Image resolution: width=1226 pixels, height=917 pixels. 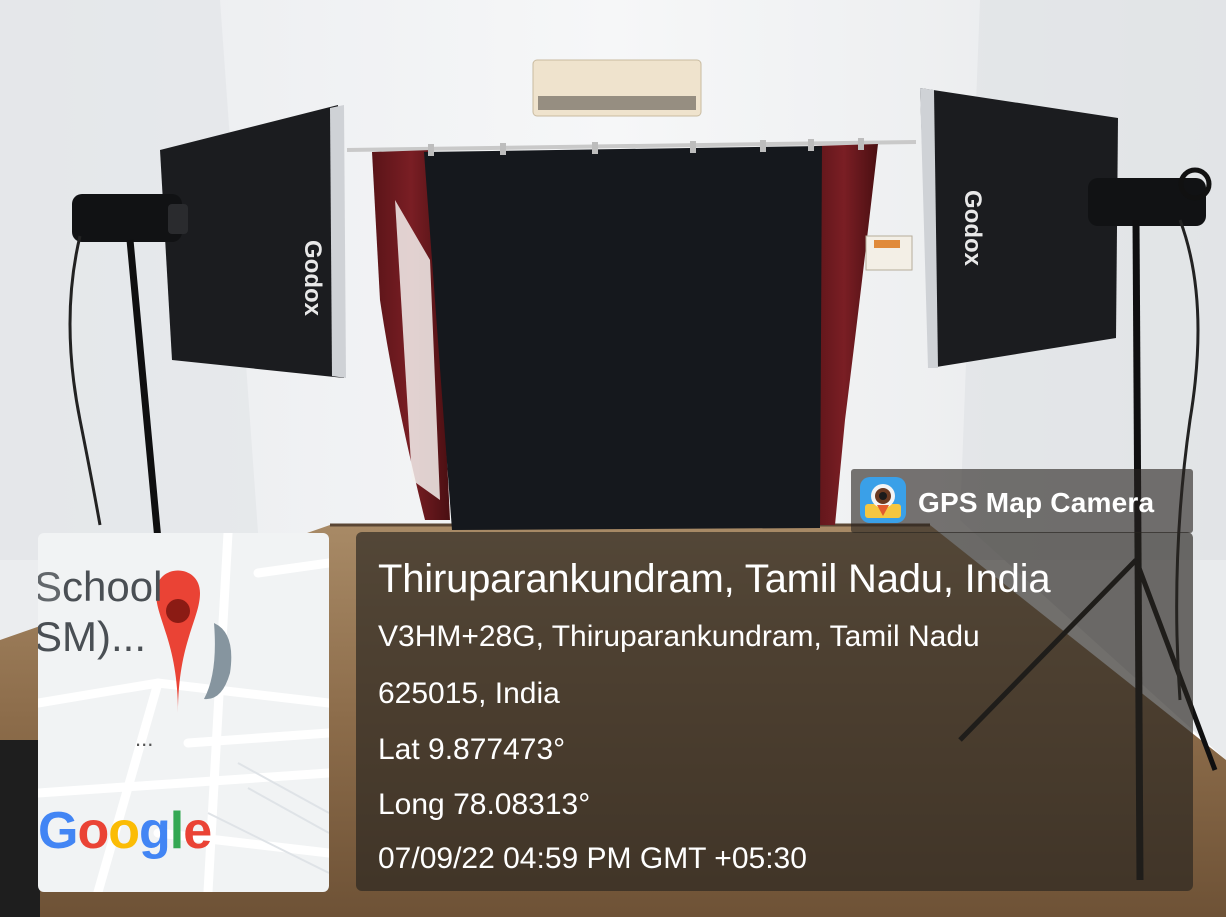 I want to click on date-time: 07/09/22 04:59 PM GMT +05:30, so click(x=592, y=858).